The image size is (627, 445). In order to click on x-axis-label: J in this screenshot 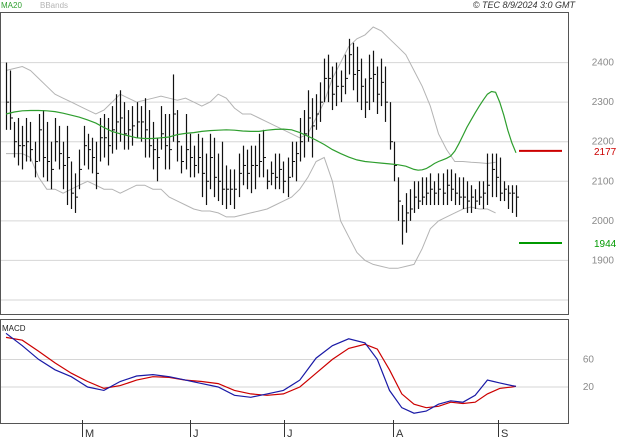, I will do `click(196, 434)`.